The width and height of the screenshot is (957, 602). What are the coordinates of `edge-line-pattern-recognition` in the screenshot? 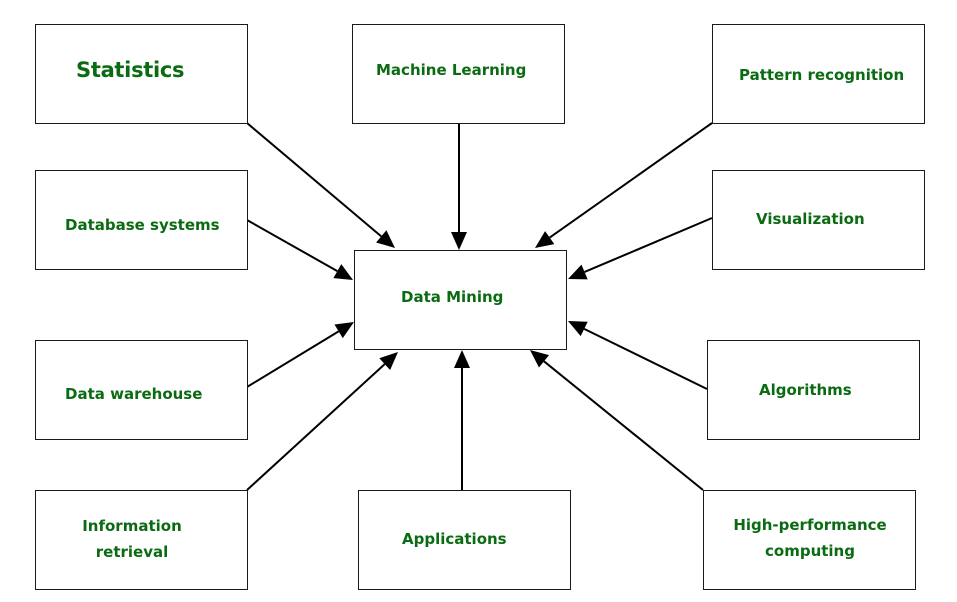 It's located at (631, 180).